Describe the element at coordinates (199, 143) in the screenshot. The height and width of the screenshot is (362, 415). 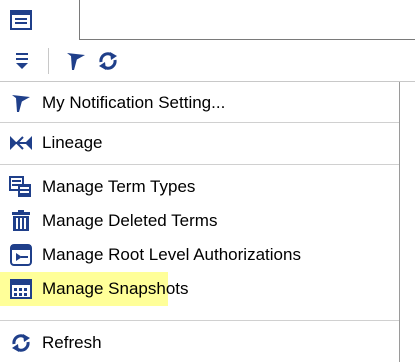
I see `menu-item-lineage: Lineage` at that location.